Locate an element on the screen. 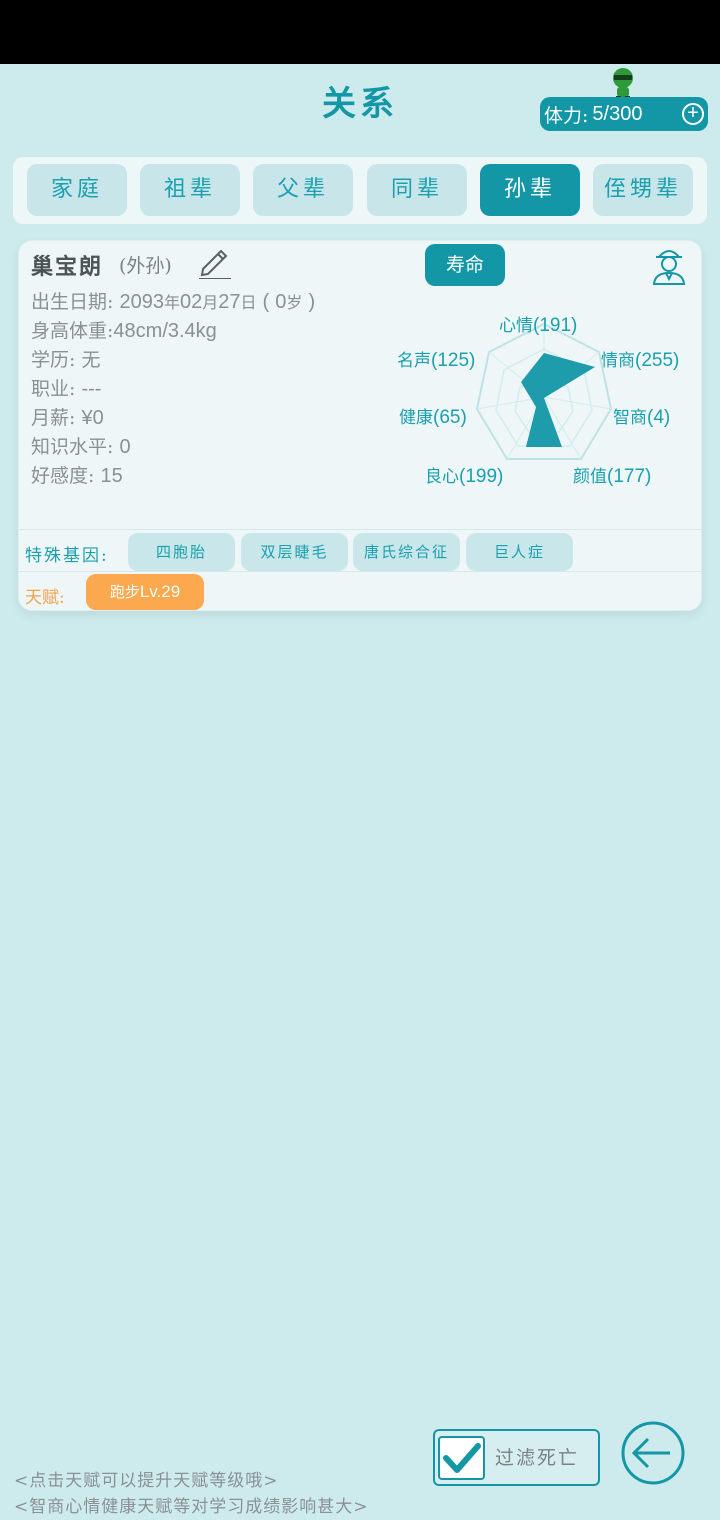 The image size is (720, 1520). knowledge-row: 知识水平: 0 is located at coordinates (81, 447).